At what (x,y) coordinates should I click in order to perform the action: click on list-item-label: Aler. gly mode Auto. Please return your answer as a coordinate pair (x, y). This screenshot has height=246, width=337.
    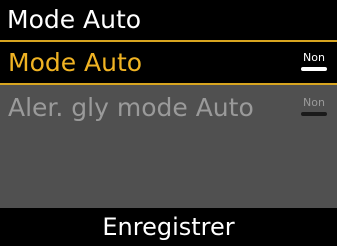
    Looking at the image, I should click on (131, 107).